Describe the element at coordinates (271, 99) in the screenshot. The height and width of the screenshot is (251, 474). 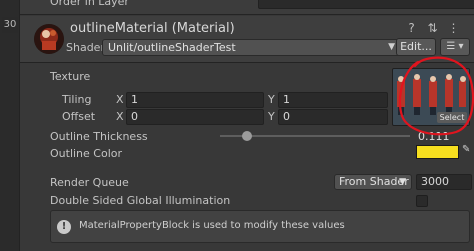
I see `tiling-y-label: Y` at that location.